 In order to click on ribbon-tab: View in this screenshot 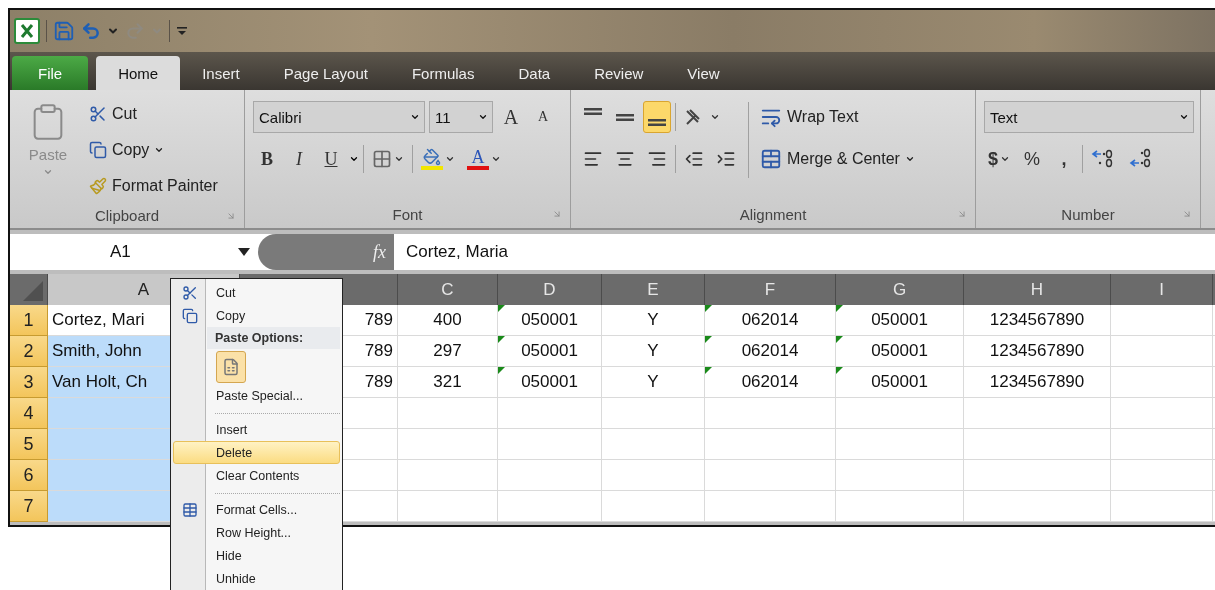, I will do `click(703, 73)`.